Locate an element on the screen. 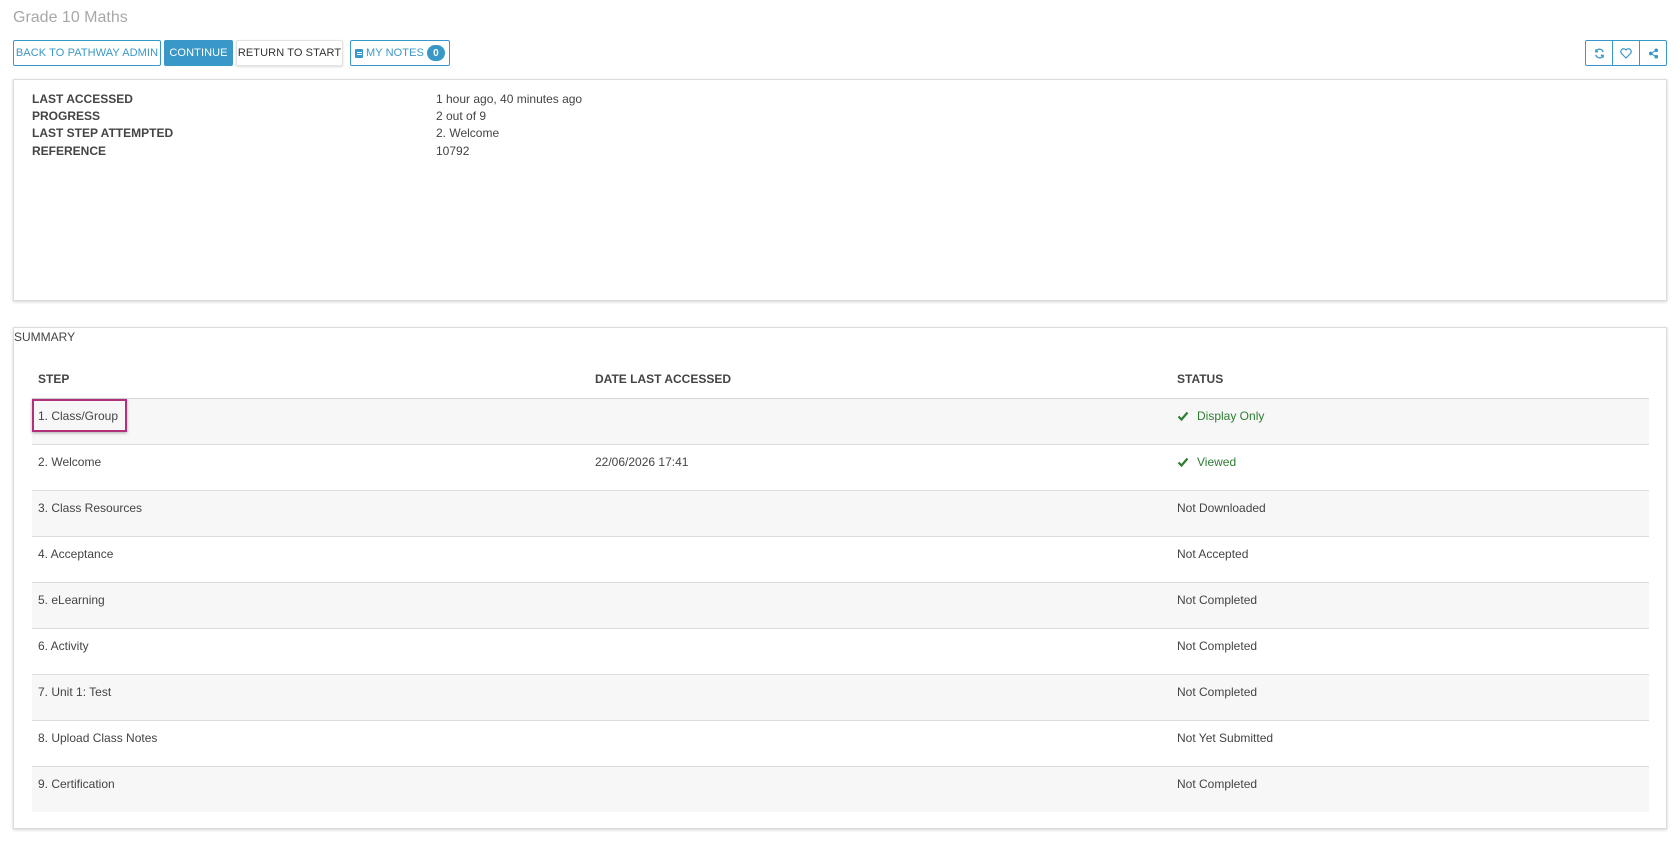  refresh-icon is located at coordinates (1599, 53).